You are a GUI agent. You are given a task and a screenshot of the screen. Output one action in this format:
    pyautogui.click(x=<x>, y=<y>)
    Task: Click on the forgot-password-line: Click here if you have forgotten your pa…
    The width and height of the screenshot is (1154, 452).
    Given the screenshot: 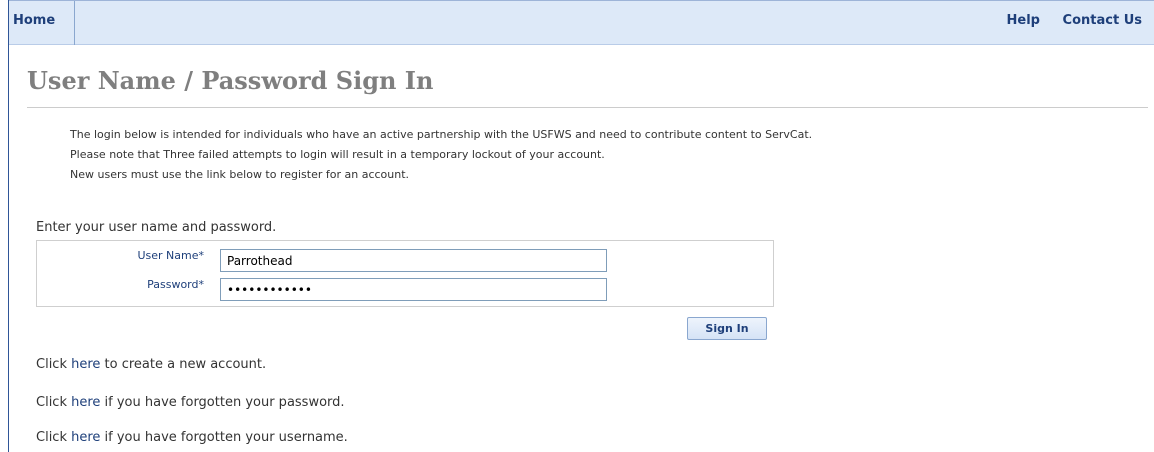 What is the action you would take?
    pyautogui.click(x=190, y=402)
    